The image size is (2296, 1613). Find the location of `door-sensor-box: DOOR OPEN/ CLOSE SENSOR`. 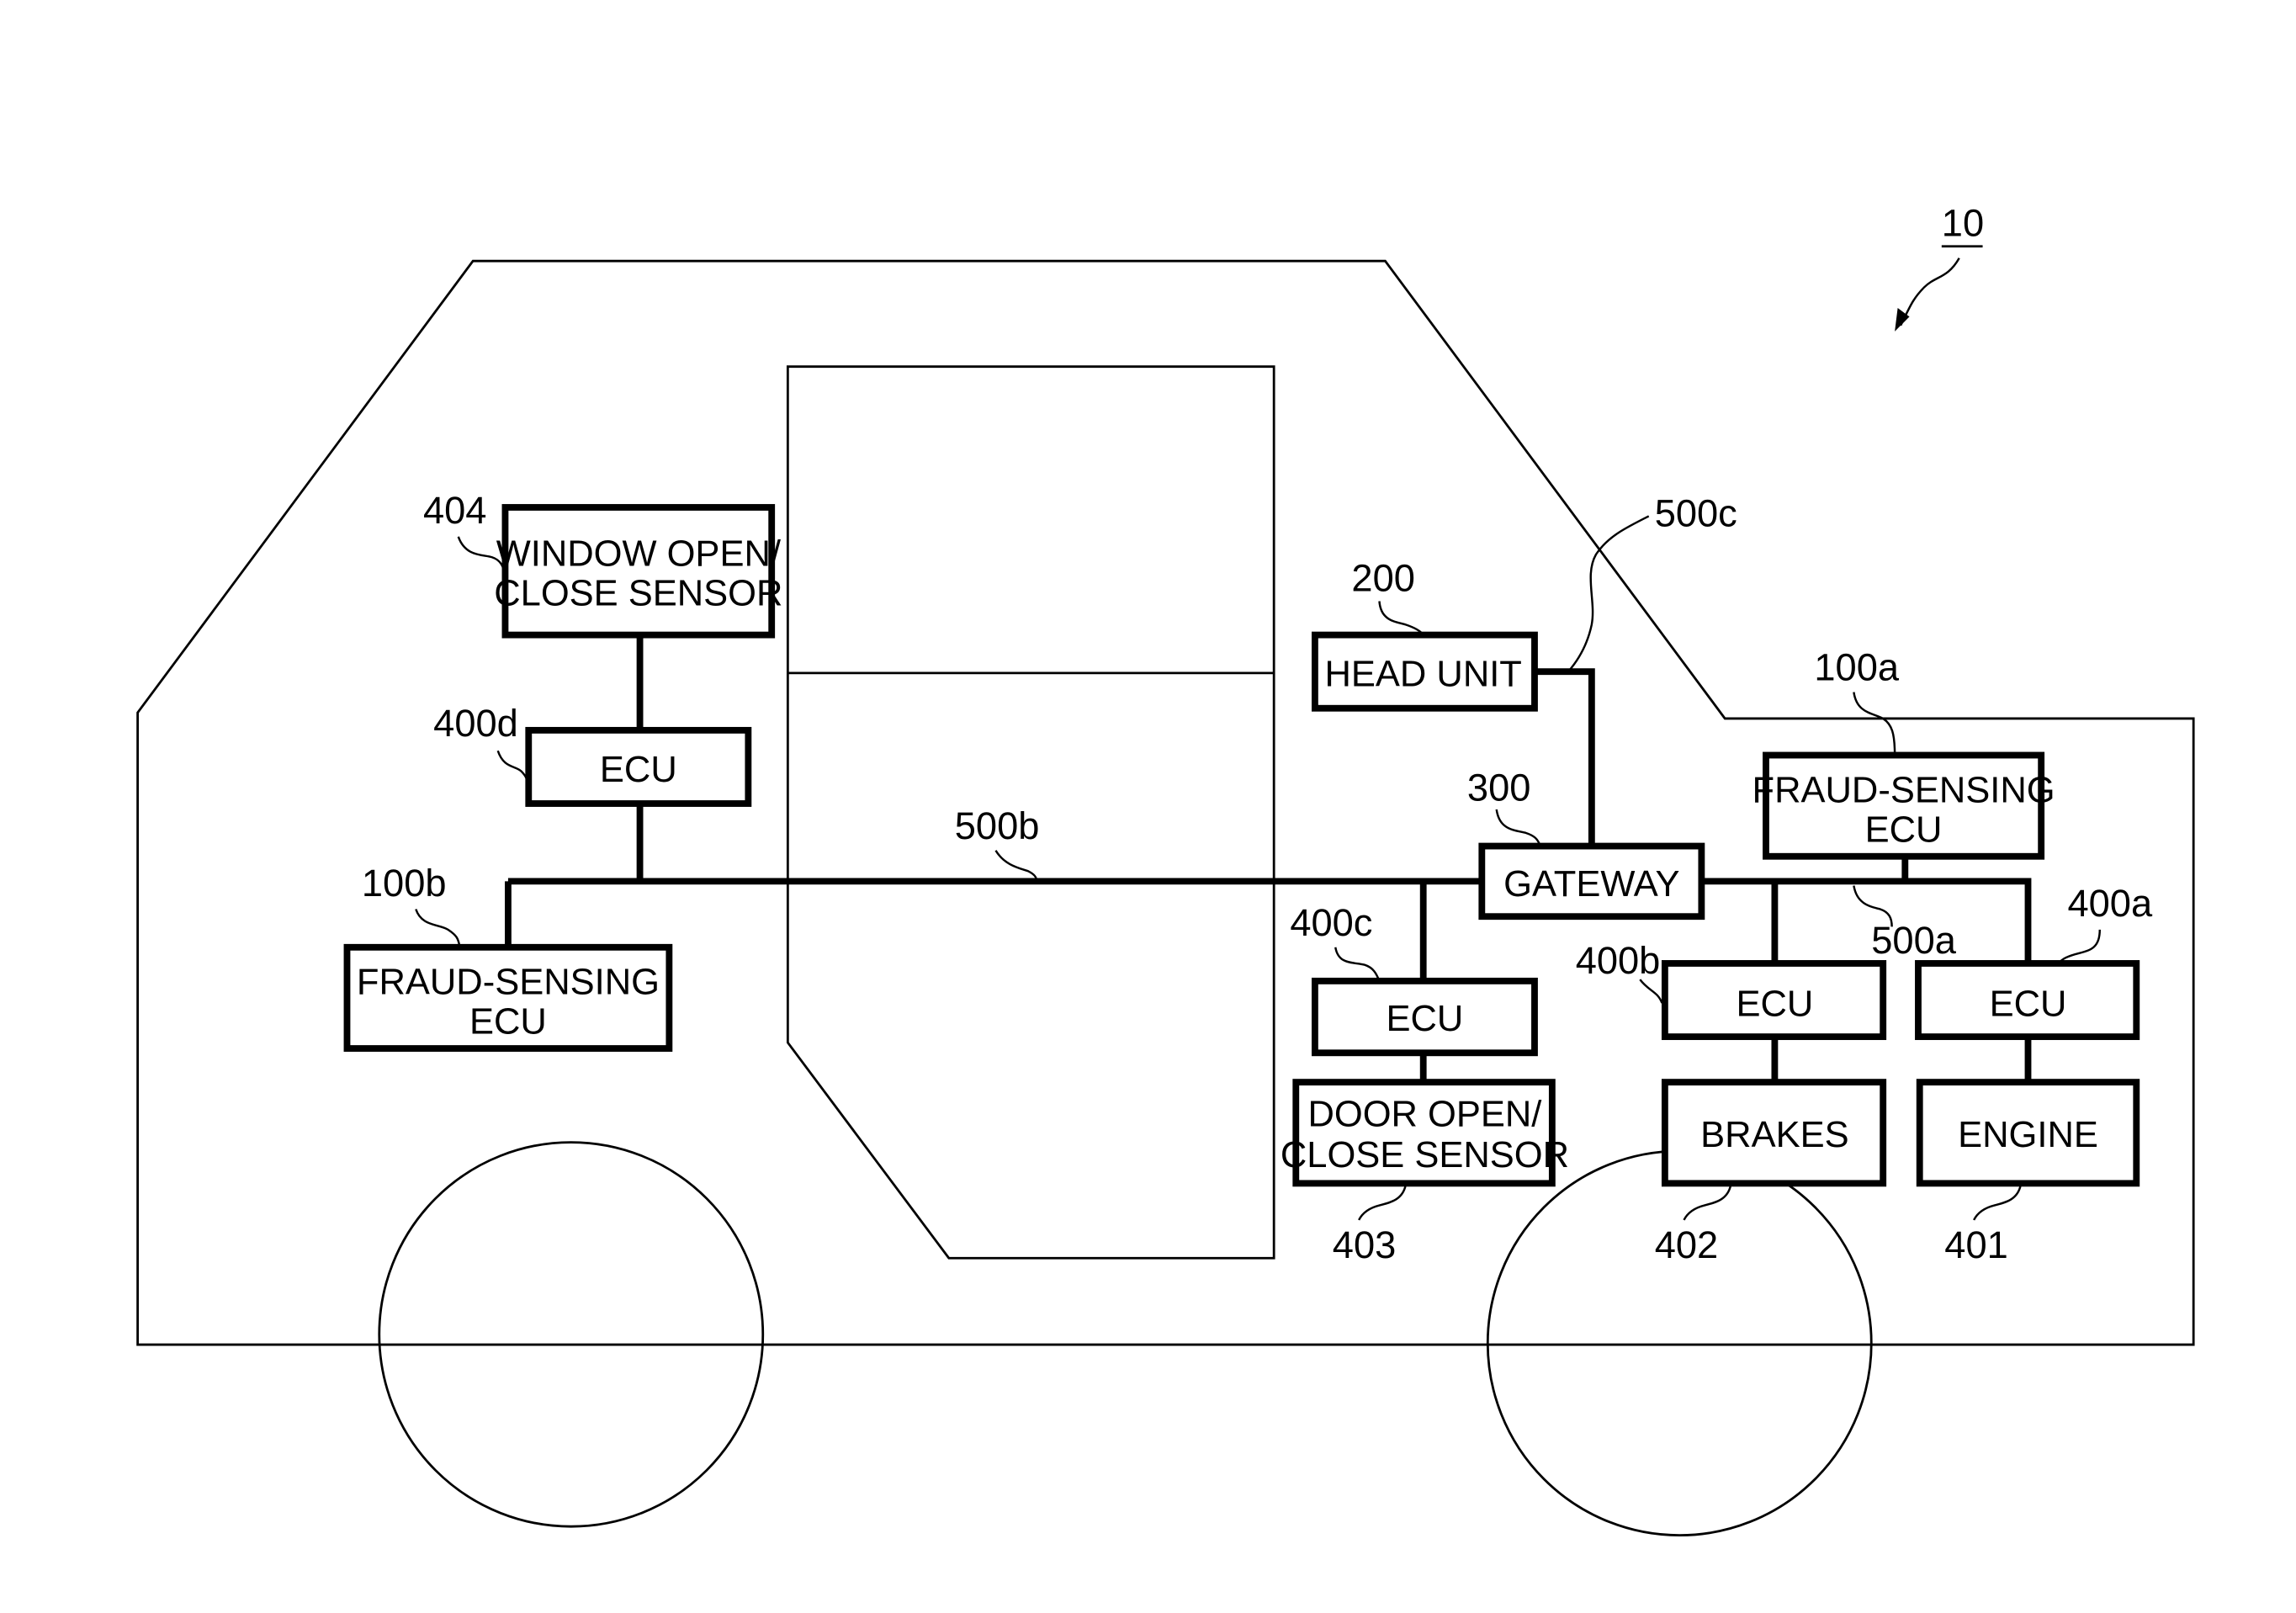

door-sensor-box: DOOR OPEN/ CLOSE SENSOR is located at coordinates (1425, 1133).